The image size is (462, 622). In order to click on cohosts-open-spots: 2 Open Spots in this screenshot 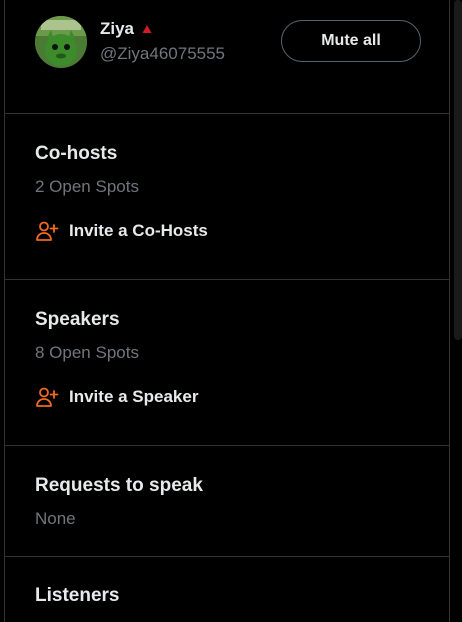, I will do `click(87, 186)`.